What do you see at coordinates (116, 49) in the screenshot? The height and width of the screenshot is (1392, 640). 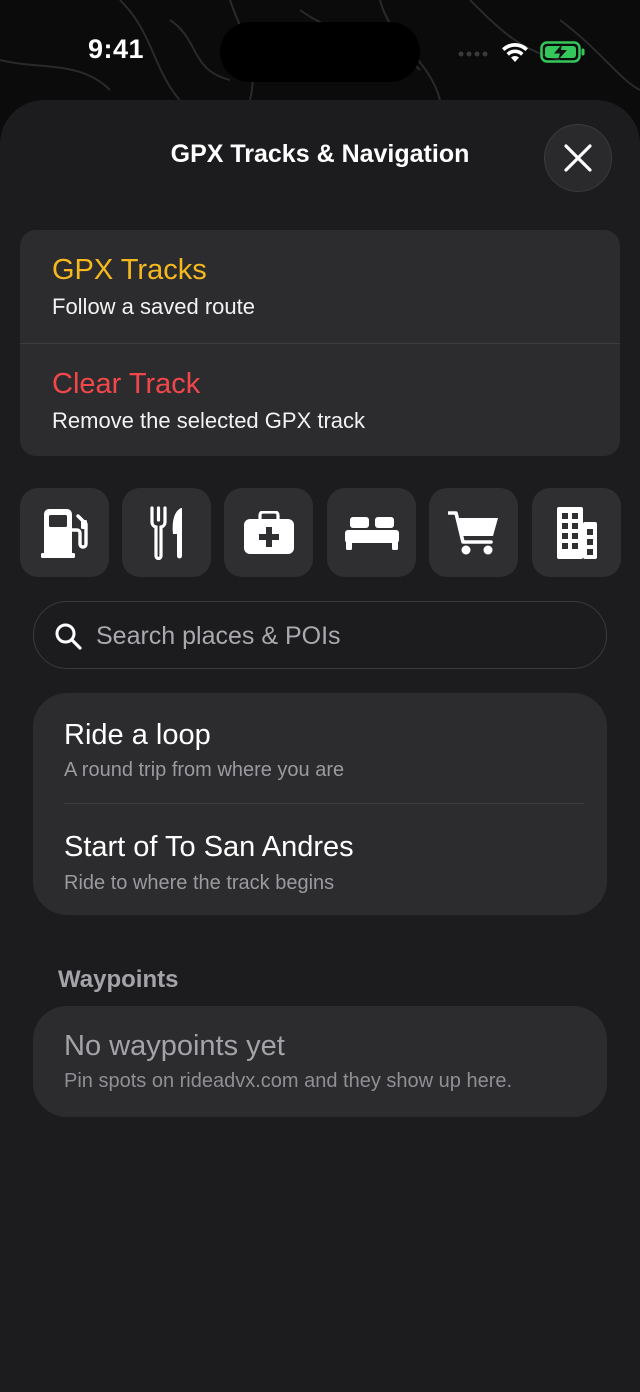 I see `status-time: 9:41` at bounding box center [116, 49].